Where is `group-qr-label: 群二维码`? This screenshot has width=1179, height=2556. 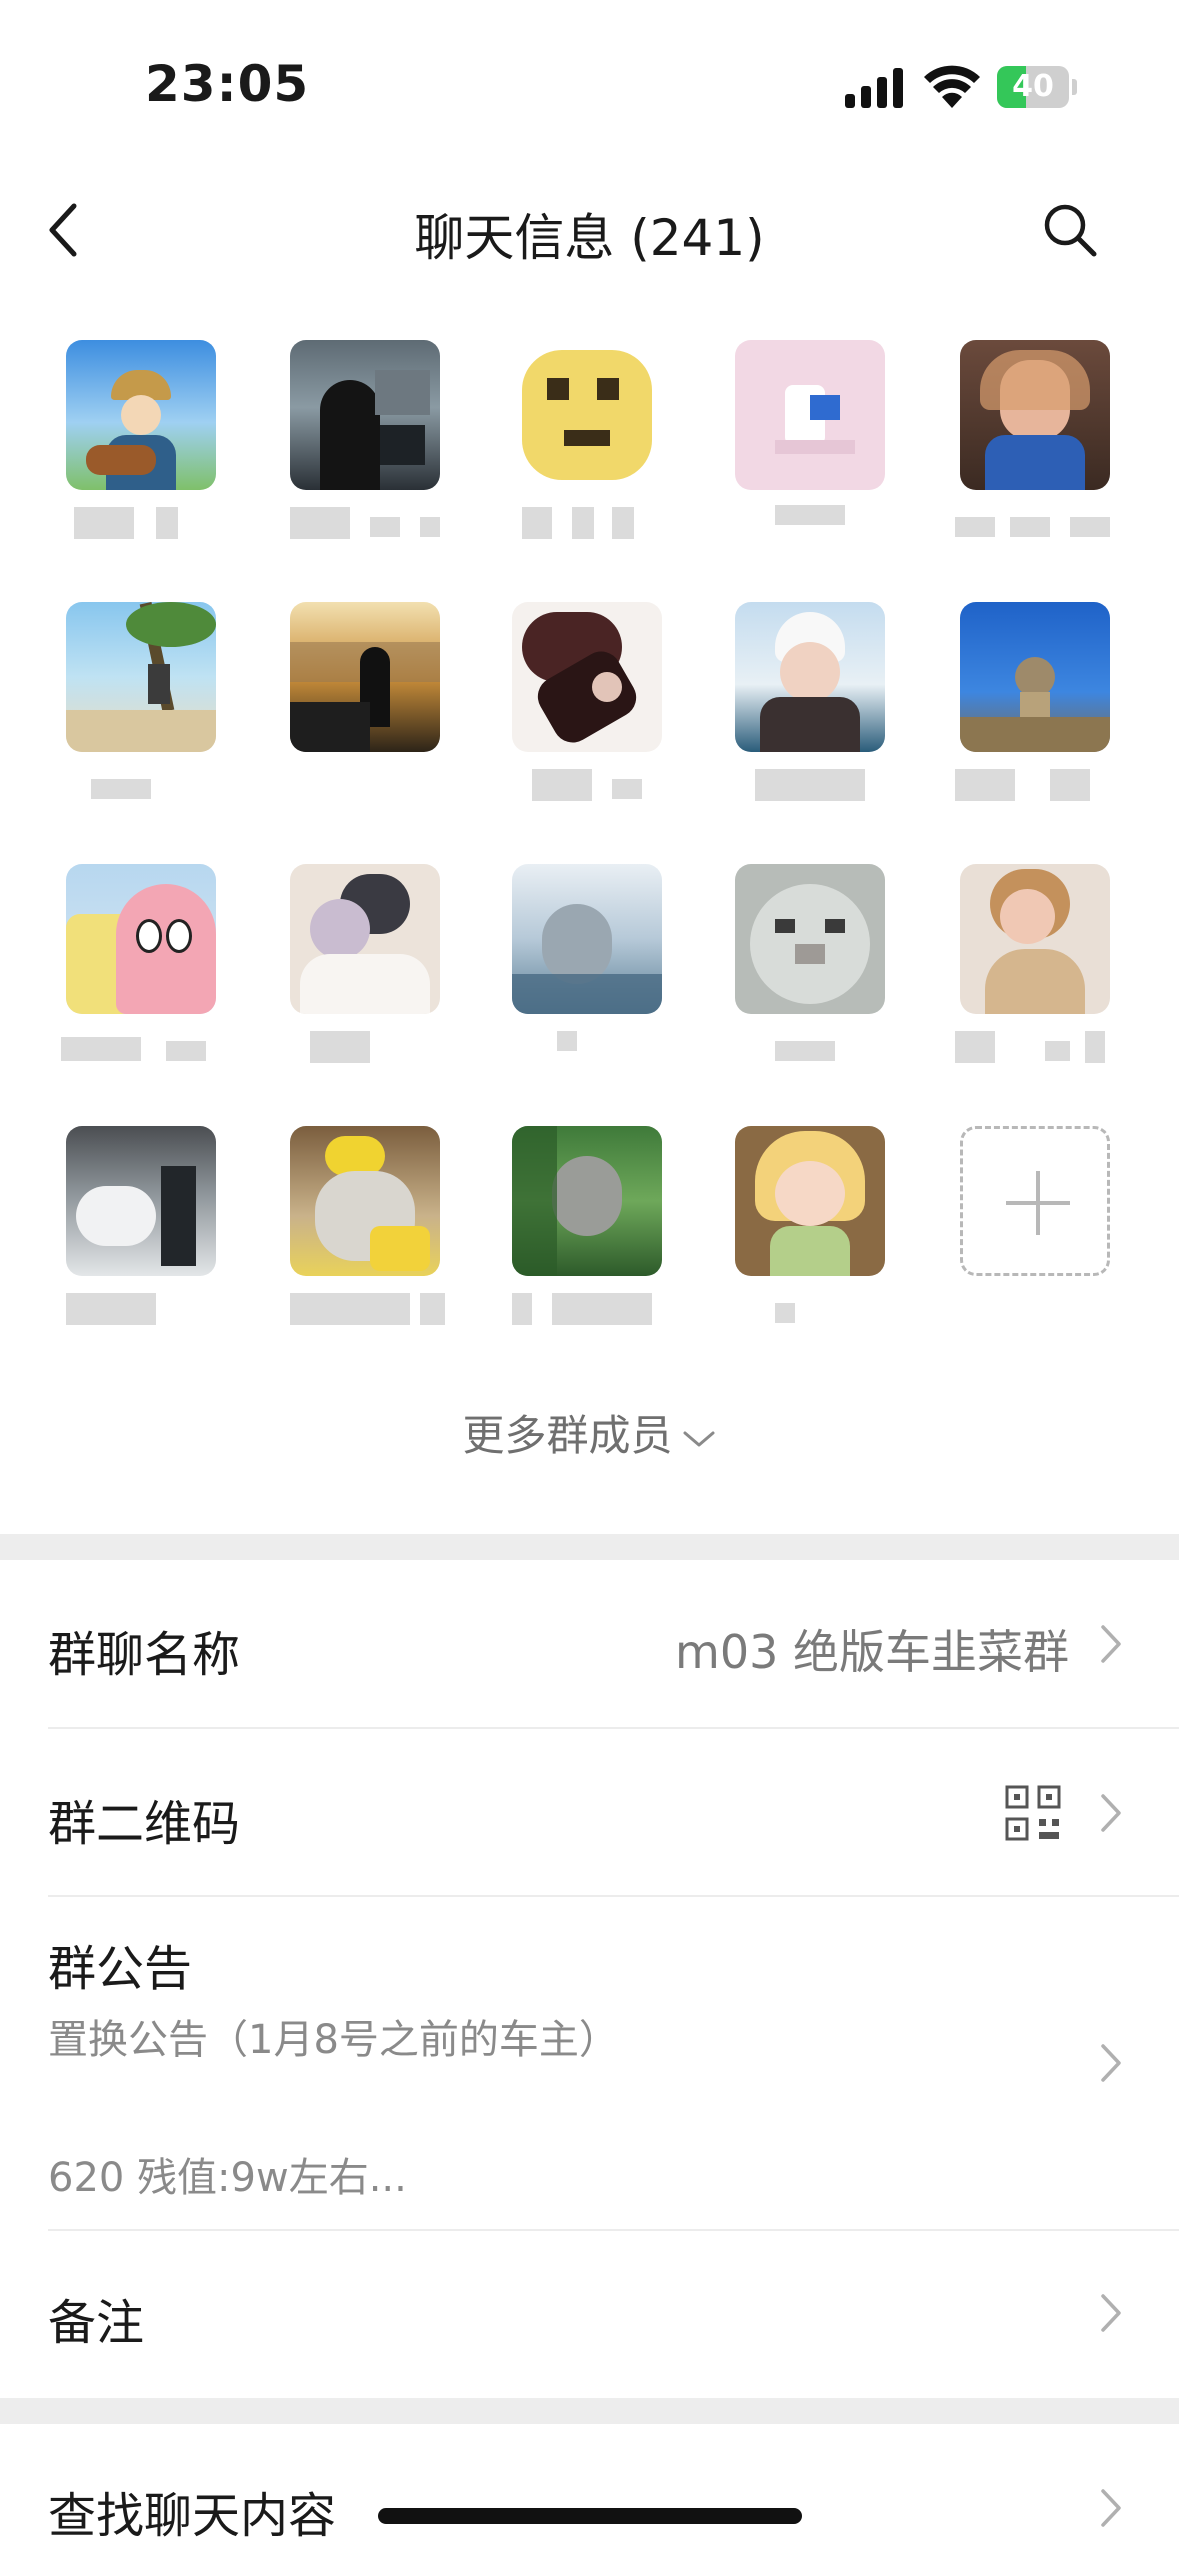 group-qr-label: 群二维码 is located at coordinates (144, 1824).